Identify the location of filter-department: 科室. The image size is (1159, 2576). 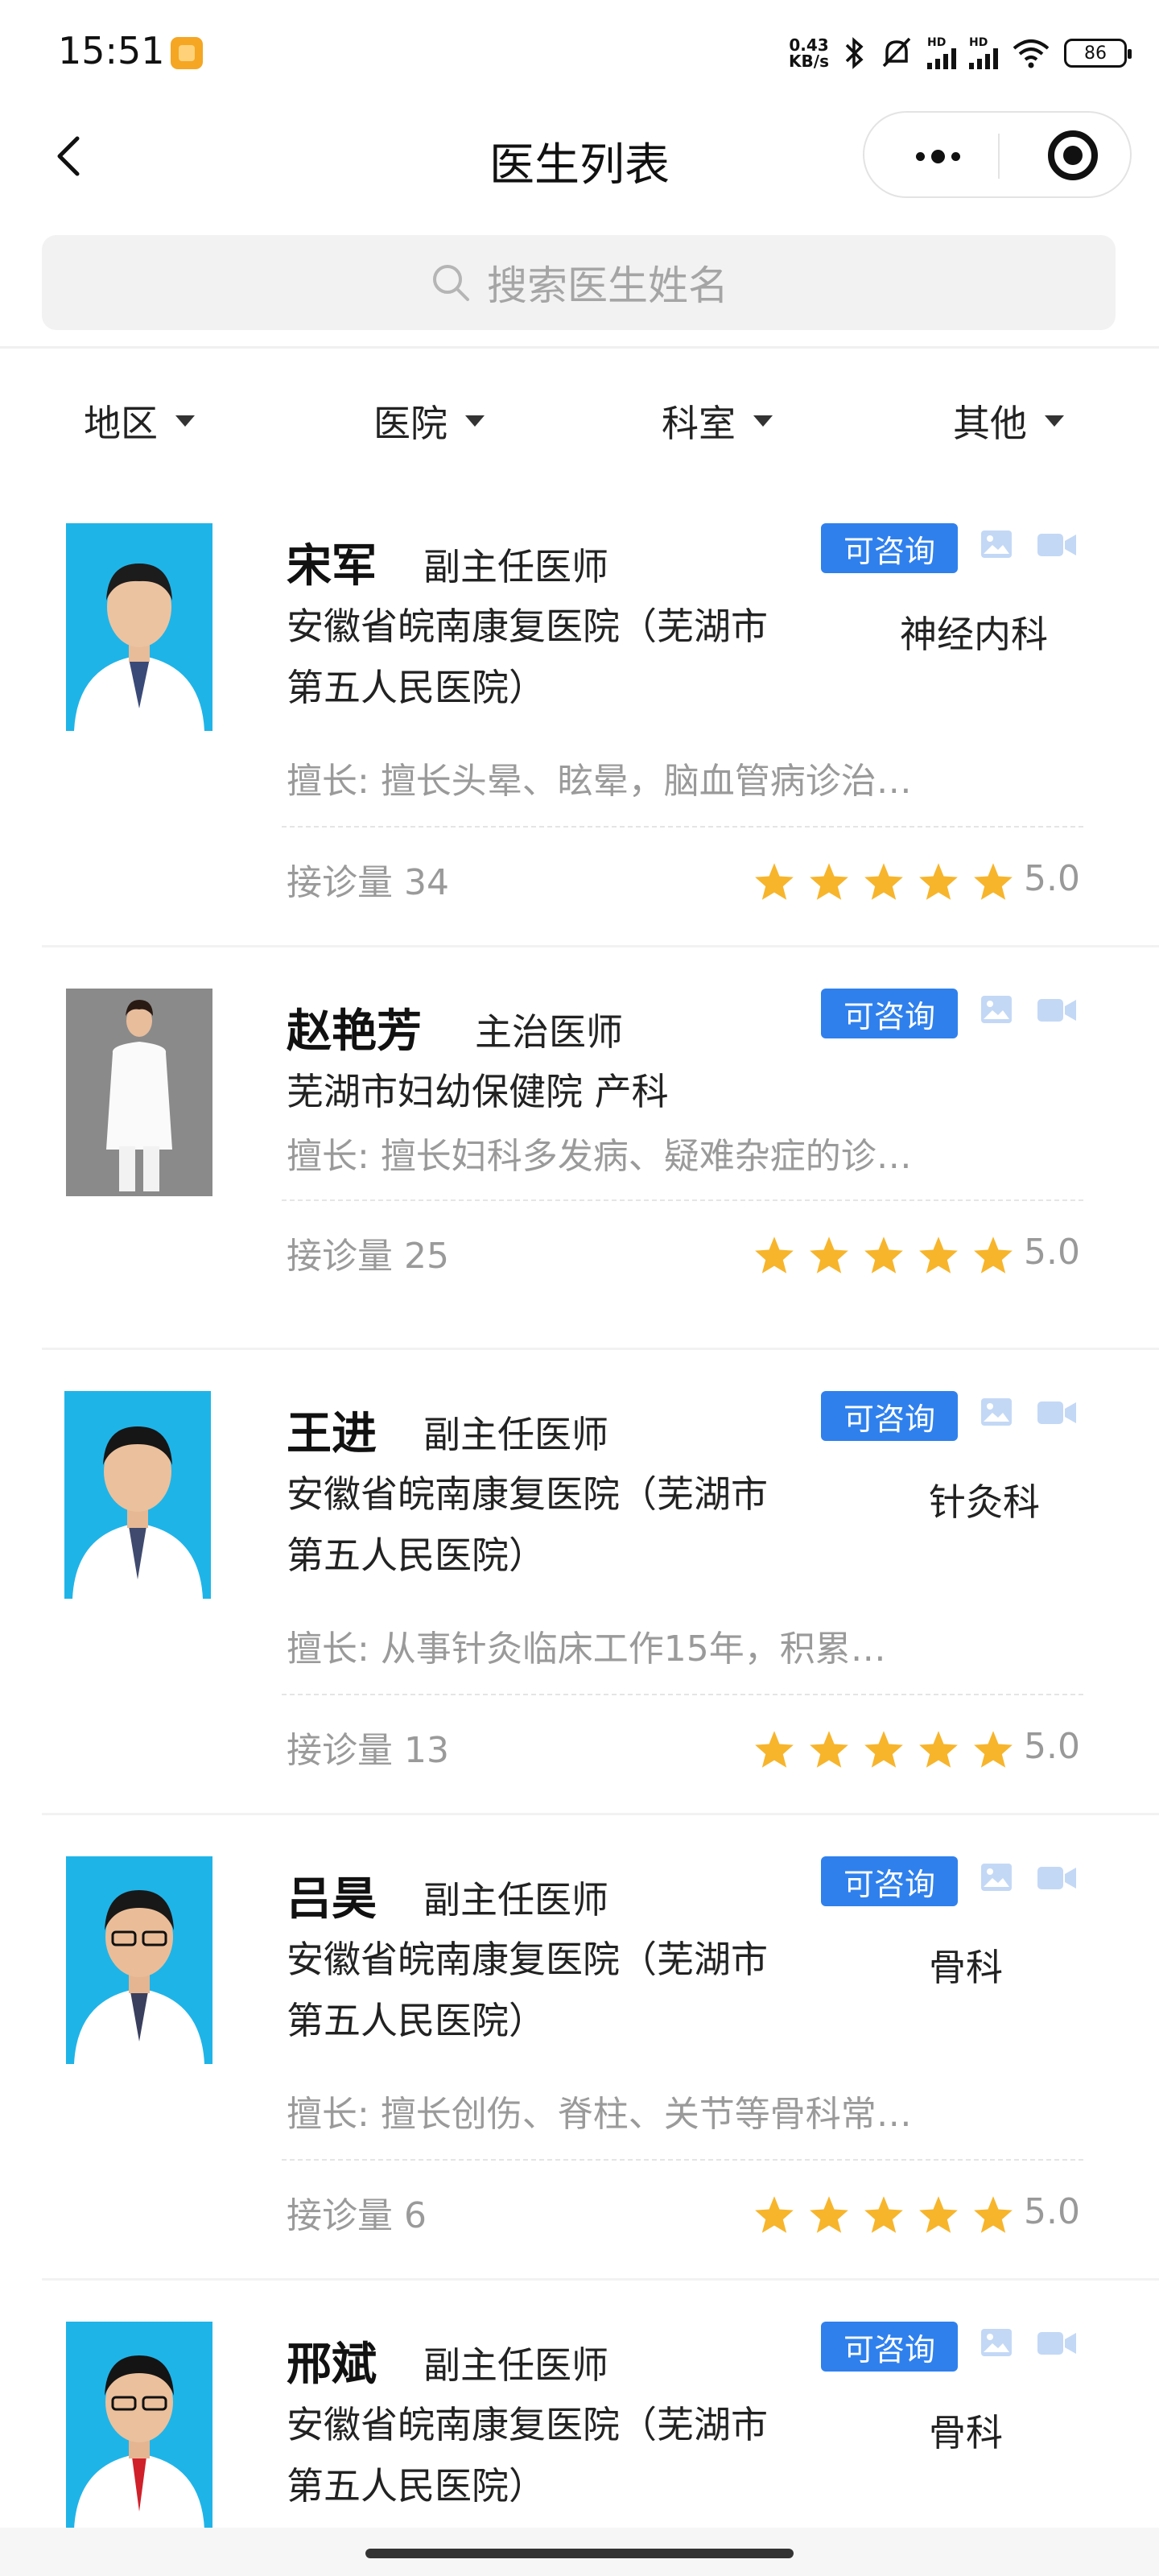
(717, 421).